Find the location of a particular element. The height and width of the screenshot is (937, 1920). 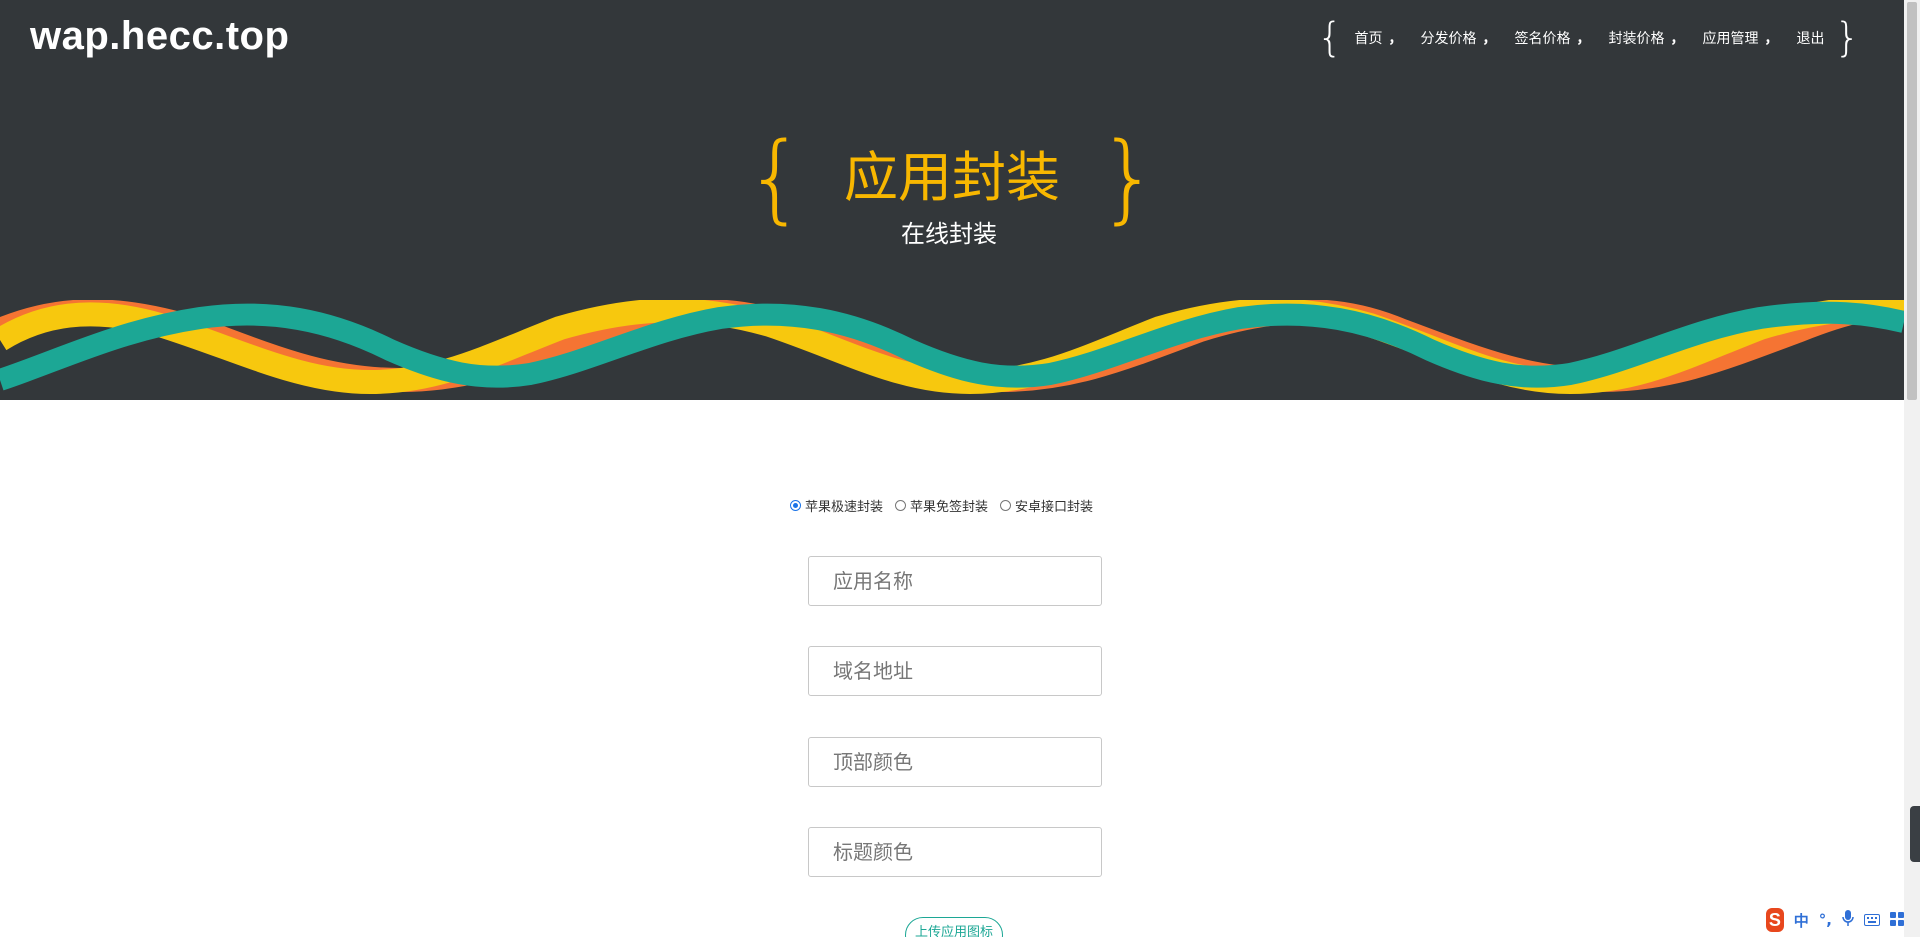

radio-ios-free-sign-package: 苹果免签封装 is located at coordinates (941, 505).